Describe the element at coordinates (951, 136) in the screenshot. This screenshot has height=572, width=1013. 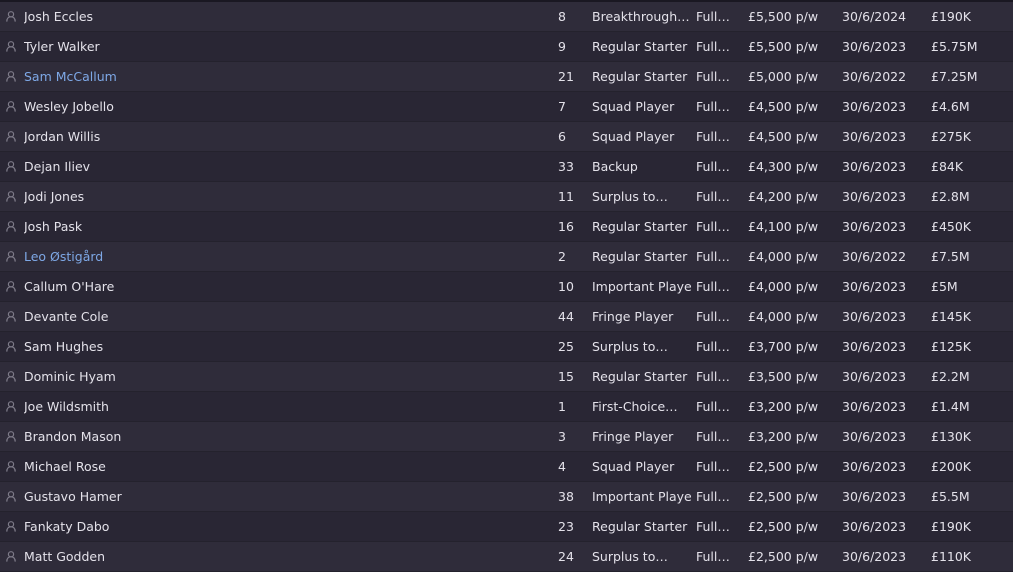
I see `transfer-value: £275K` at that location.